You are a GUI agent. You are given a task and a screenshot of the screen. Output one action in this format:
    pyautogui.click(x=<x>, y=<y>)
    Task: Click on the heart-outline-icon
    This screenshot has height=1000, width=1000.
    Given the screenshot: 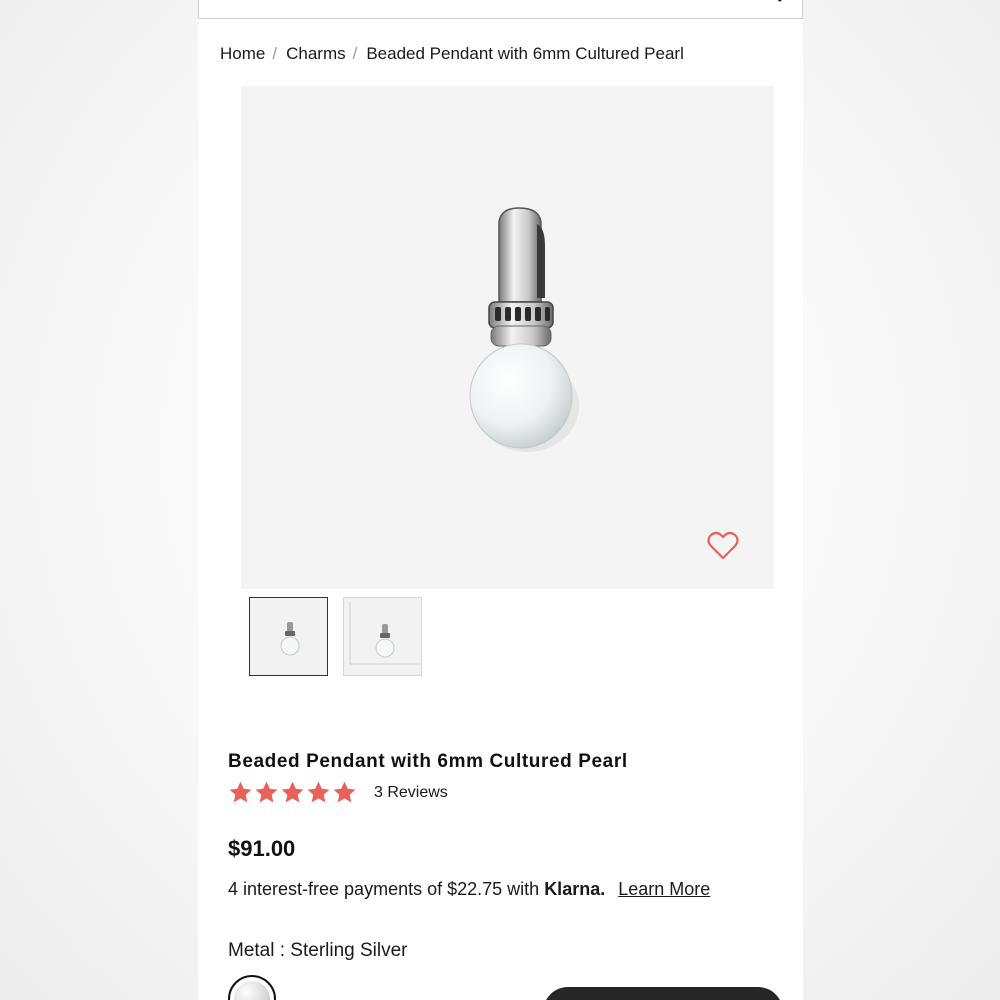 What is the action you would take?
    pyautogui.click(x=723, y=546)
    